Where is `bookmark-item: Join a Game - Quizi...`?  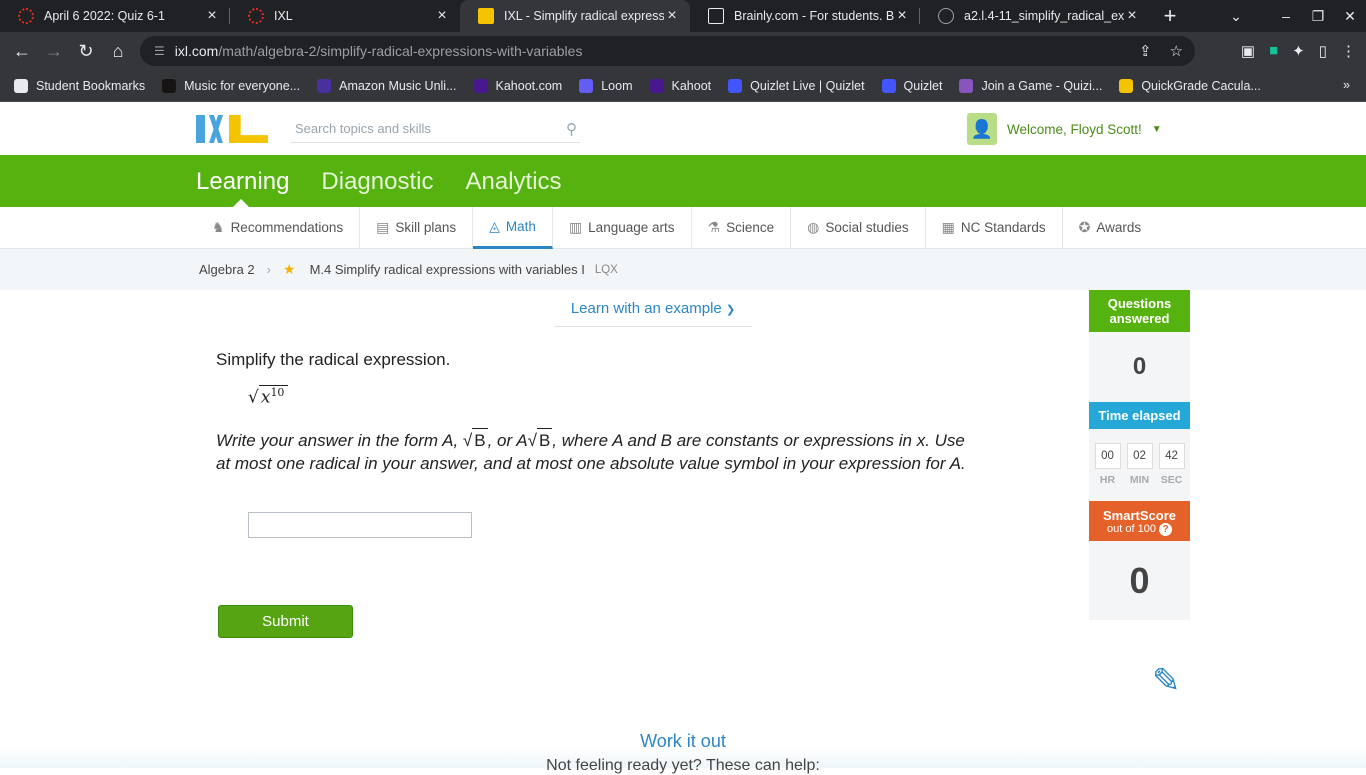 bookmark-item: Join a Game - Quizi... is located at coordinates (1030, 85).